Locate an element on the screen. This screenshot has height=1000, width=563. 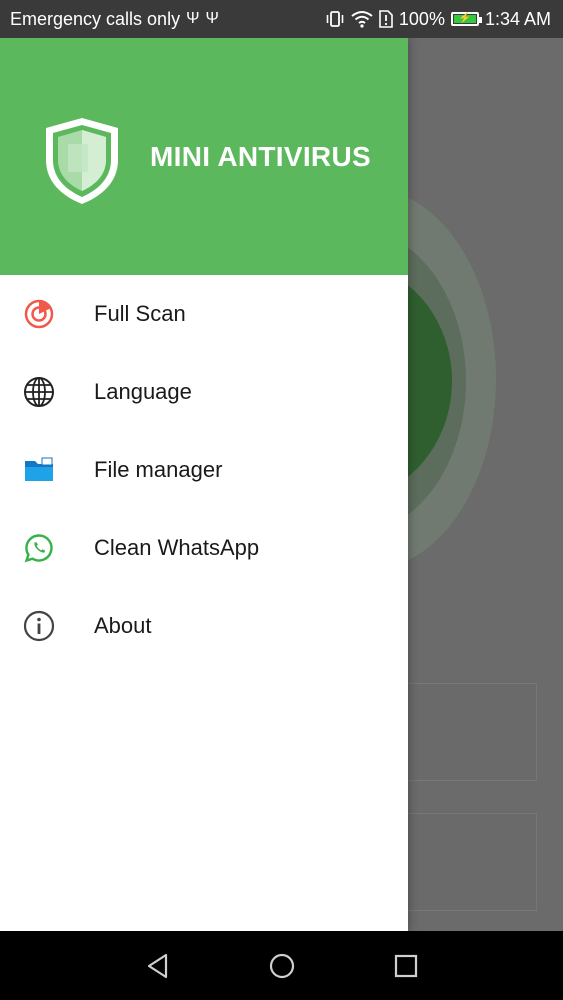
radar-scan-icon is located at coordinates (39, 314).